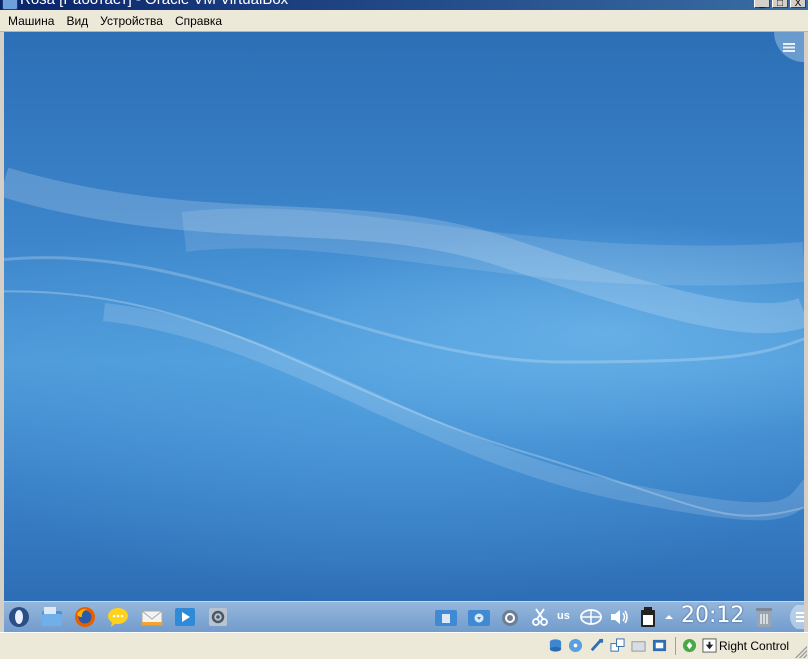 The image size is (808, 659). Describe the element at coordinates (118, 617) in the screenshot. I see `chat-icon` at that location.